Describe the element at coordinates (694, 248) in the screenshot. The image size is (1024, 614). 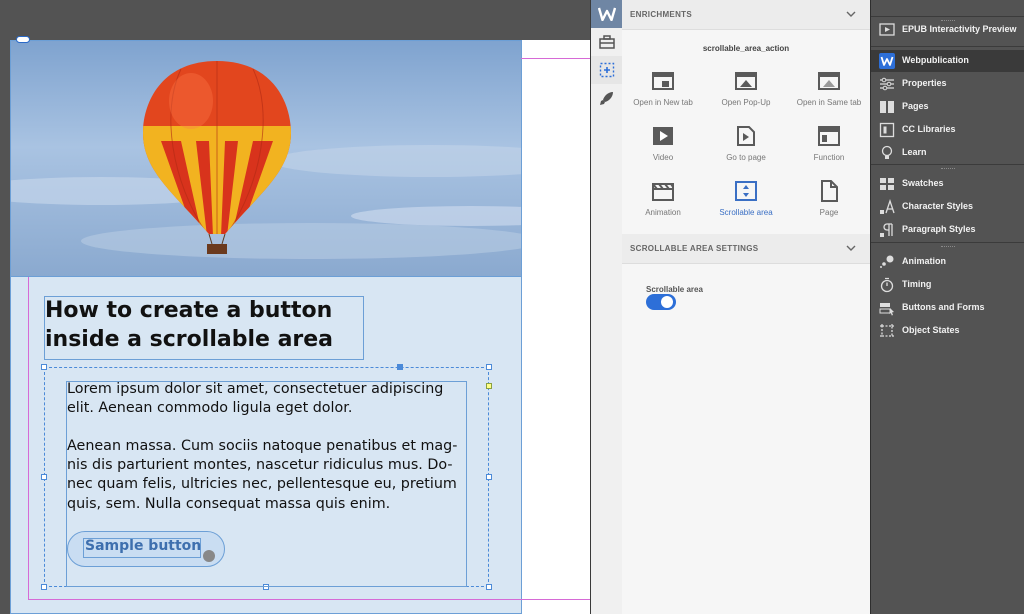
I see `scrollable-settings-title: SCROLLABLE AREA SETTINGS` at that location.